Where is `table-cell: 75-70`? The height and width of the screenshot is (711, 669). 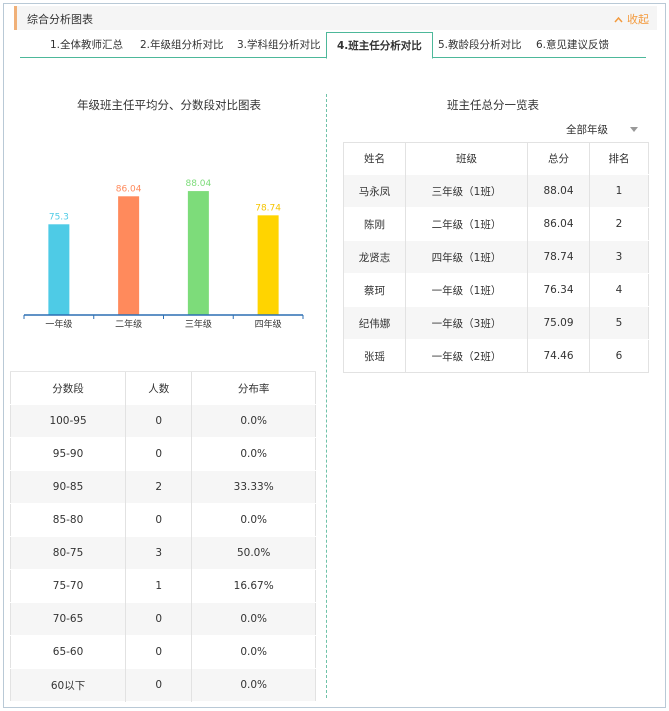
table-cell: 75-70 is located at coordinates (68, 586).